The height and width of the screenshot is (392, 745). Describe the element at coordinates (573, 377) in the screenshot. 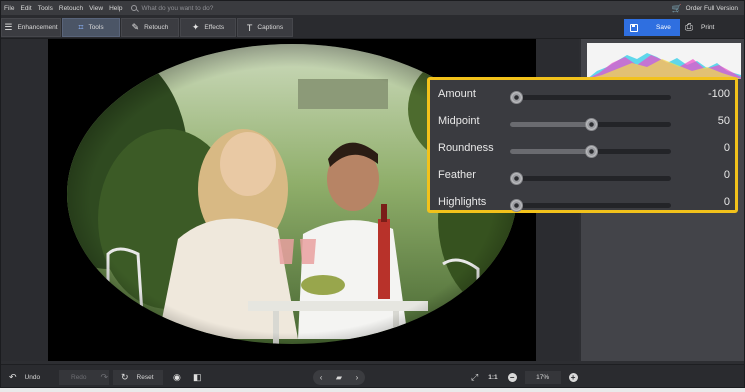

I see `zoom-in-icon: +` at that location.